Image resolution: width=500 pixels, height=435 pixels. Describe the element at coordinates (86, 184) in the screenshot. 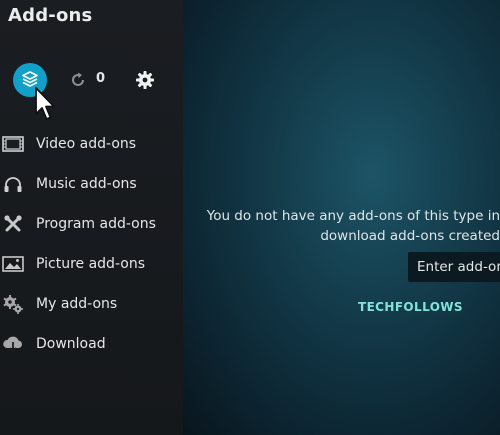

I see `sidebar-item-label: Music add-ons` at that location.